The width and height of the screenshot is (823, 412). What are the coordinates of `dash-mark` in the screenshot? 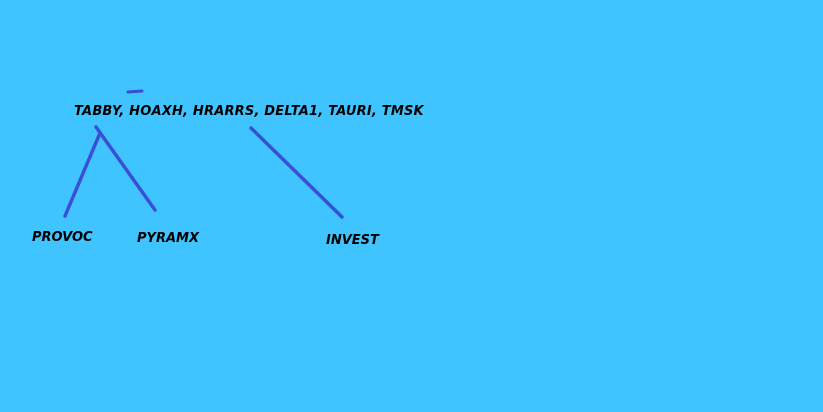 It's located at (135, 91).